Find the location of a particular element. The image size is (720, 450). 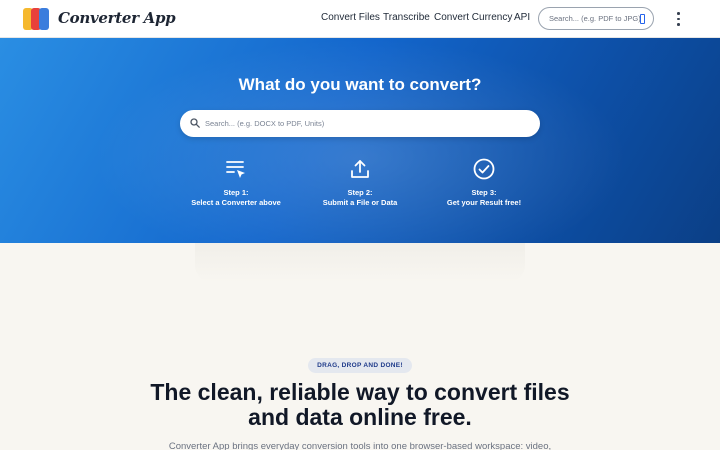

search-icon is located at coordinates (195, 123).